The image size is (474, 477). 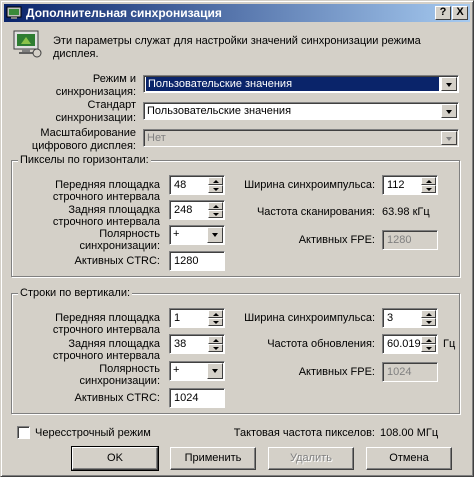 What do you see at coordinates (14, 12) in the screenshot?
I see `app-icon` at bounding box center [14, 12].